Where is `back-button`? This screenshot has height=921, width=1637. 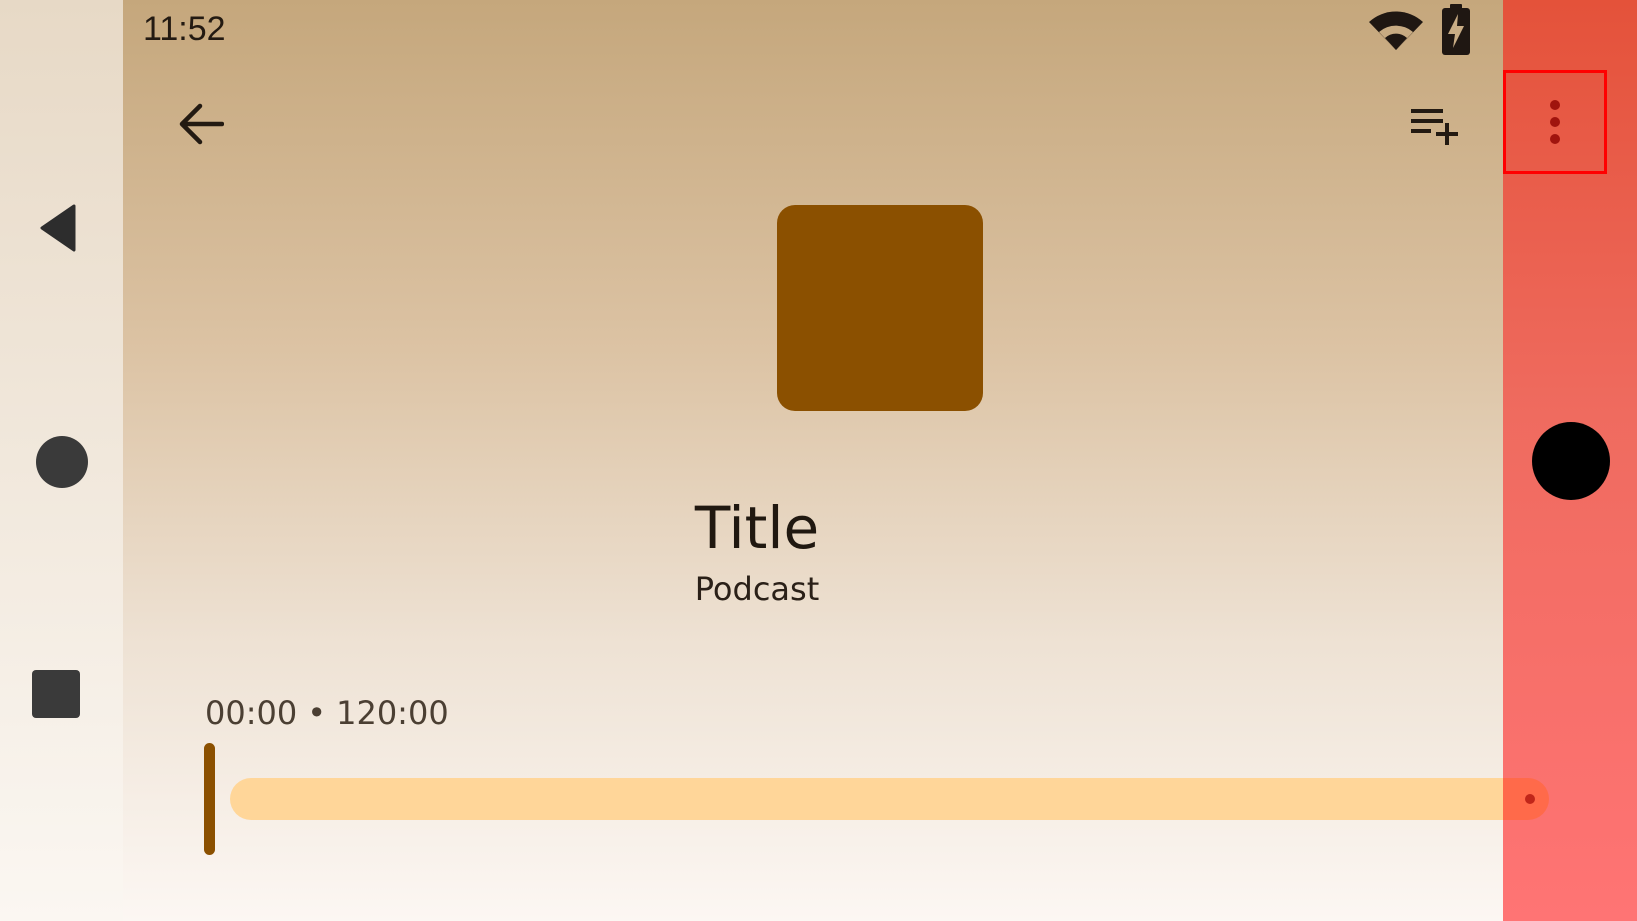
back-button is located at coordinates (201, 124).